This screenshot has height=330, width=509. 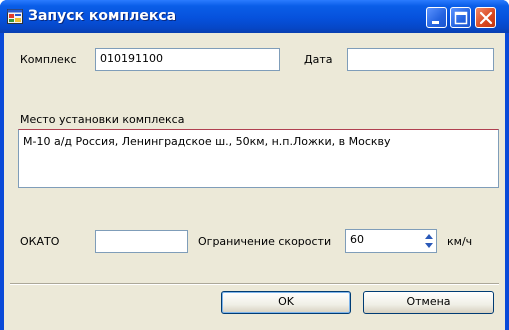 What do you see at coordinates (420, 59) in the screenshot?
I see `date-field` at bounding box center [420, 59].